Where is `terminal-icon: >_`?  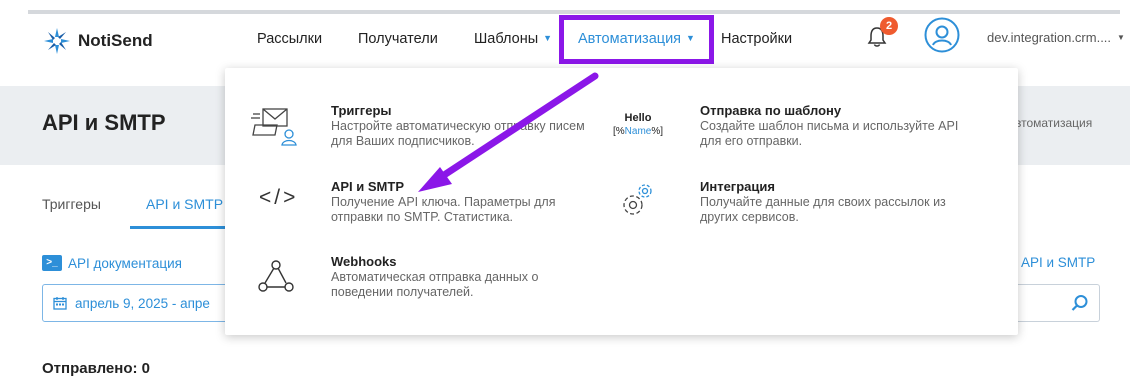 terminal-icon: >_ is located at coordinates (52, 263).